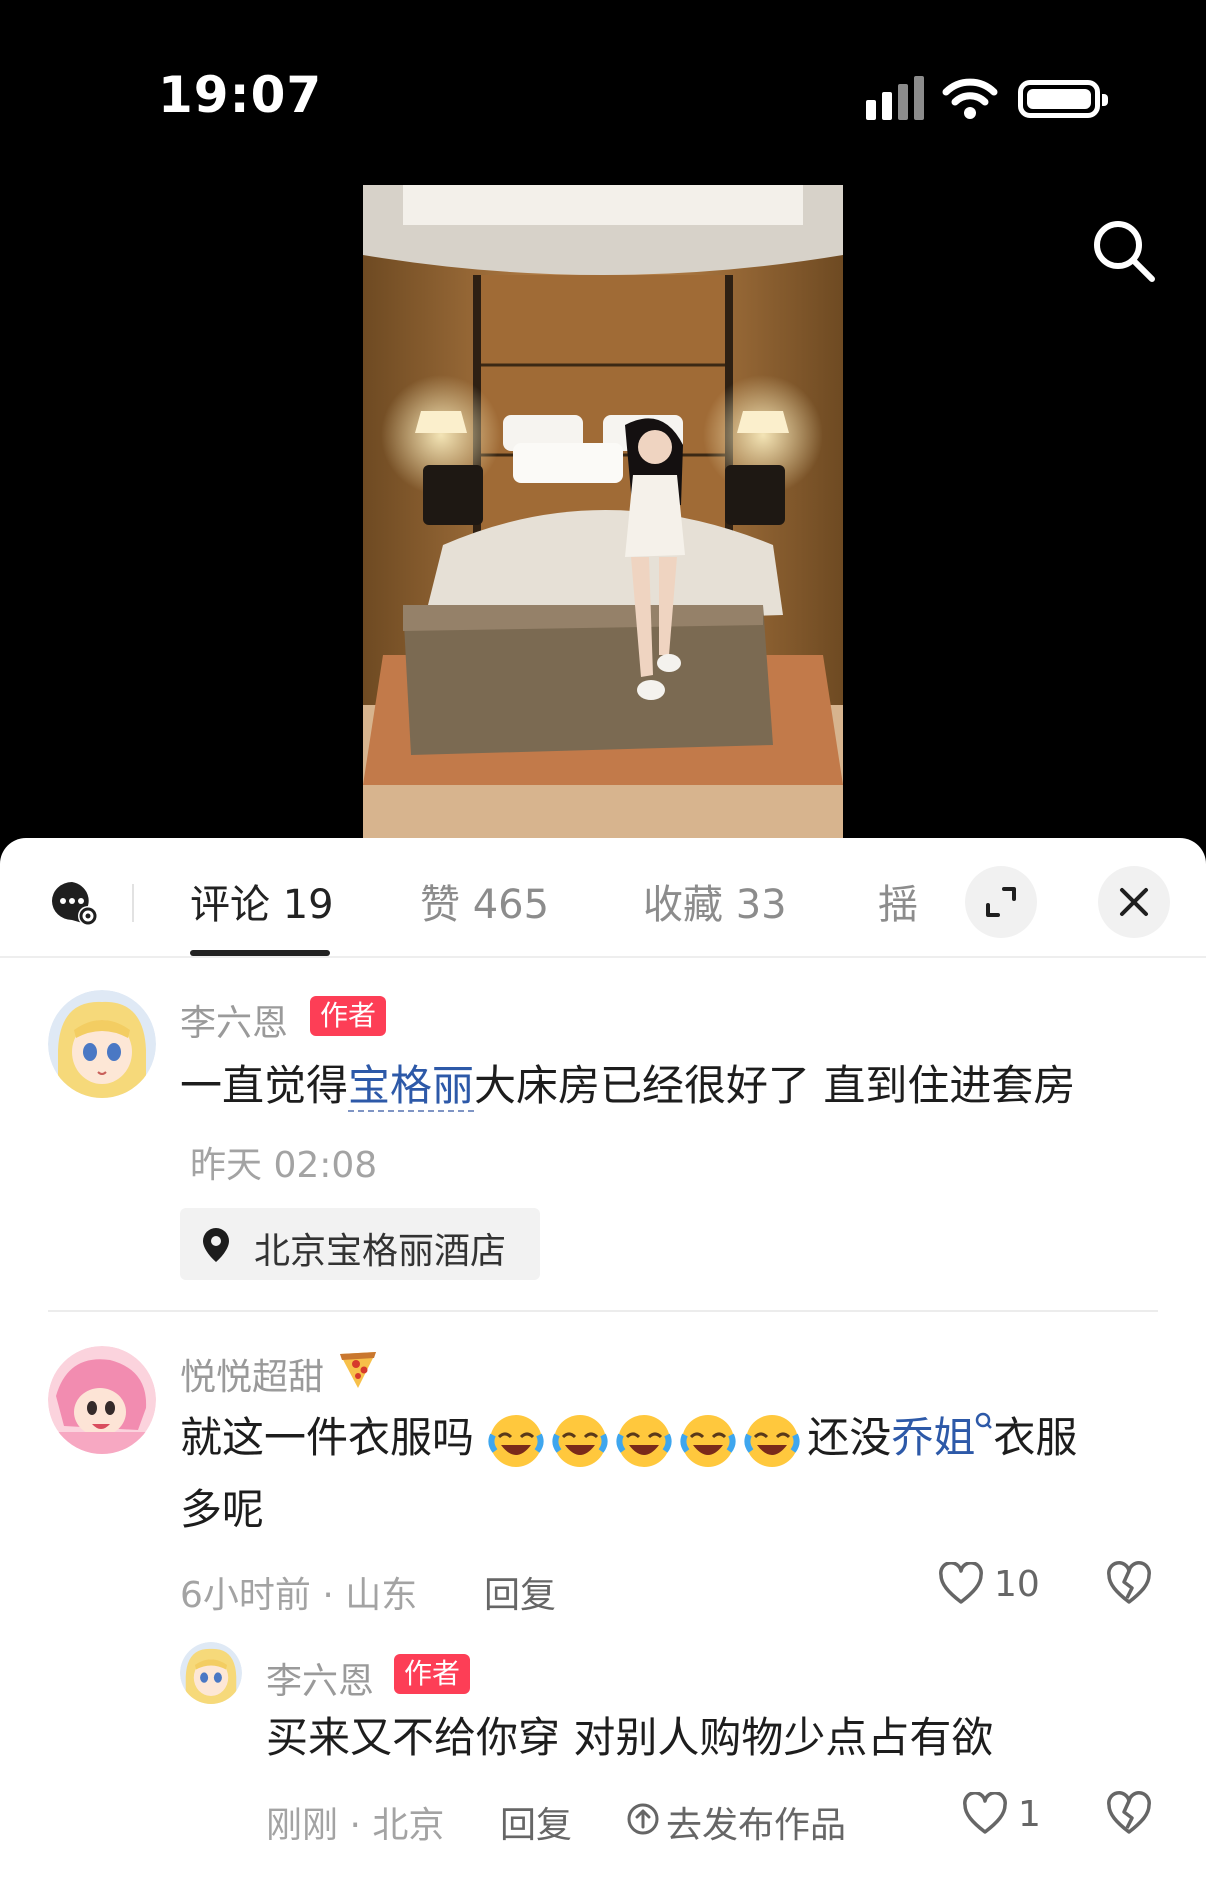 The height and width of the screenshot is (1903, 1206). Describe the element at coordinates (1063, 99) in the screenshot. I see `battery-icon` at that location.